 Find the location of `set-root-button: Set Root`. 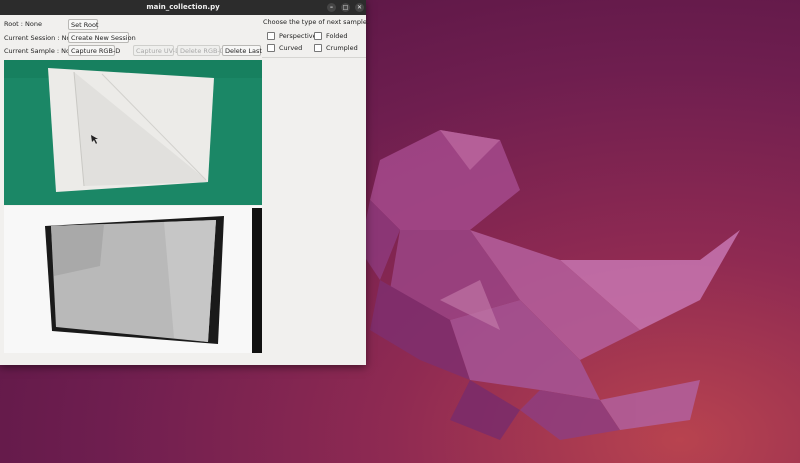

set-root-button: Set Root is located at coordinates (83, 24).